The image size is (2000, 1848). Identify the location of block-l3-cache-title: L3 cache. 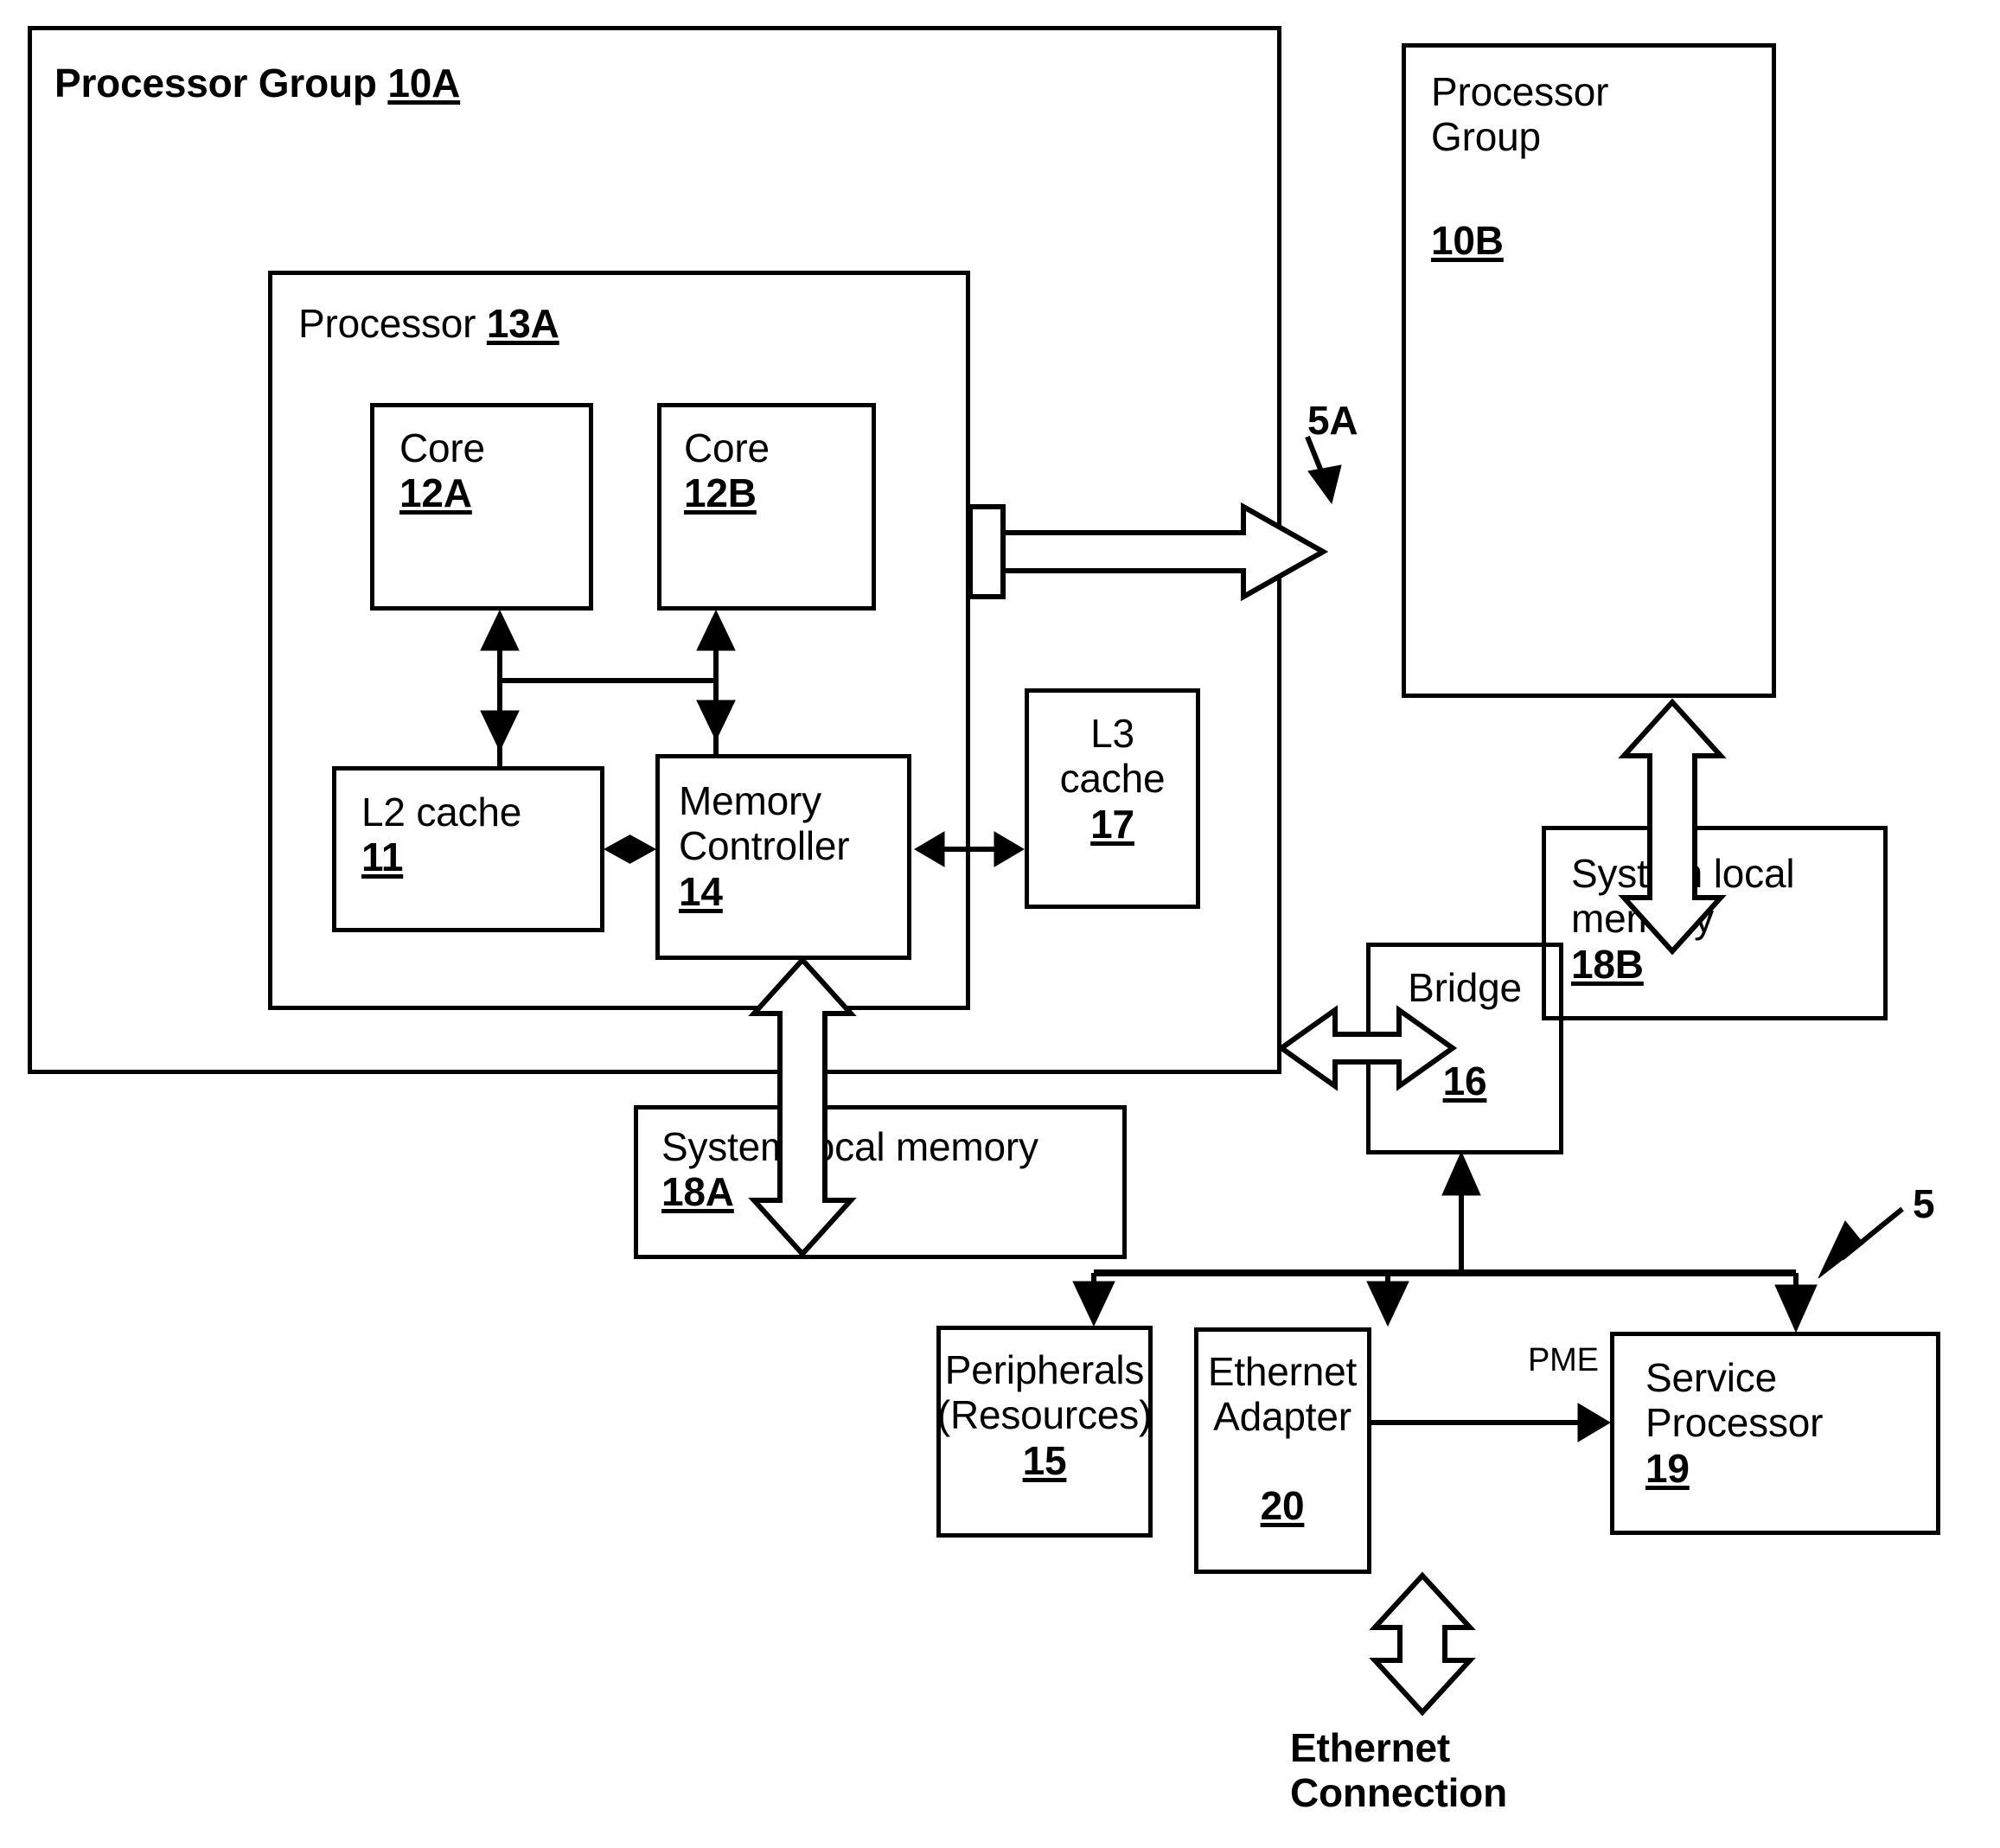
(1112, 756).